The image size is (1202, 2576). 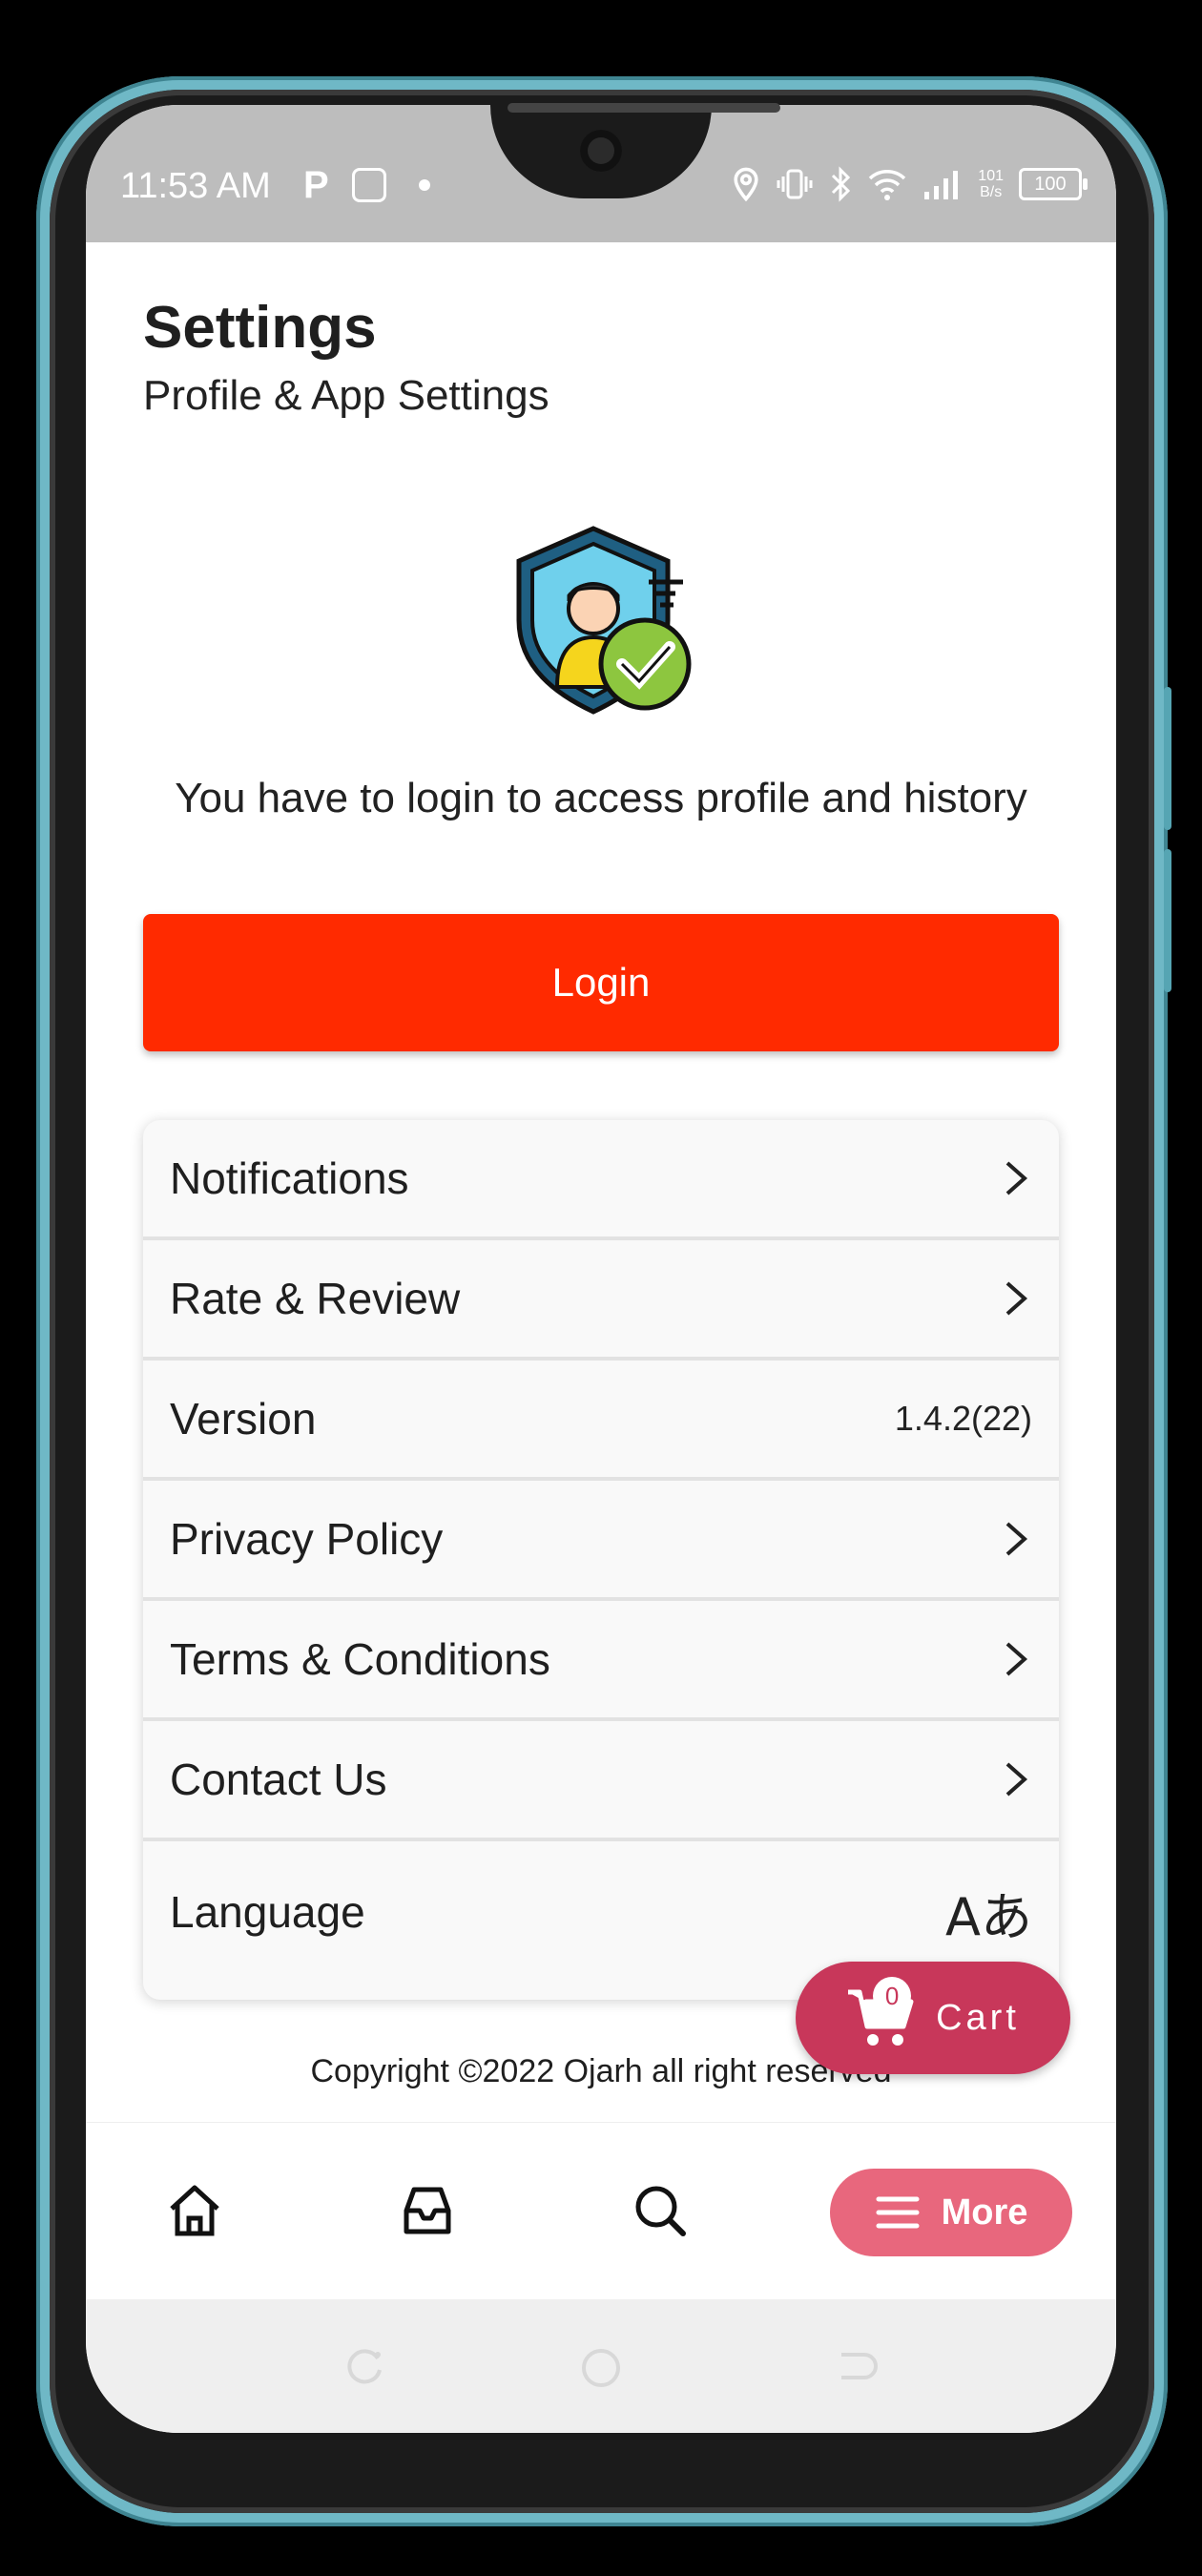 I want to click on more-button: More, so click(x=951, y=2212).